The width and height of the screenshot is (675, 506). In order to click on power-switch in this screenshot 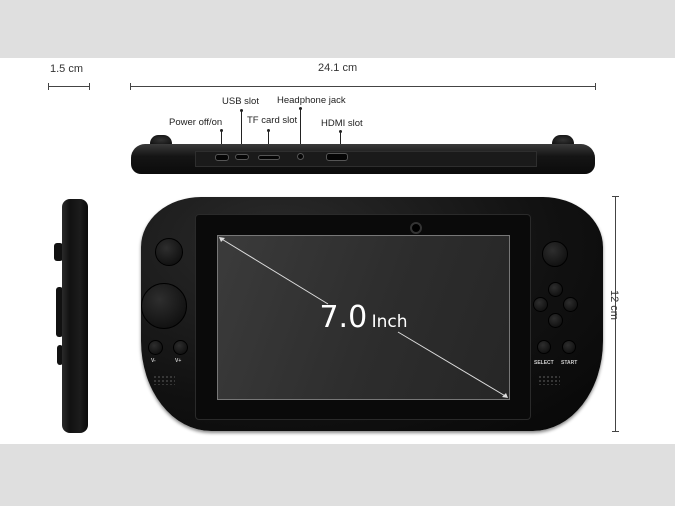, I will do `click(222, 157)`.